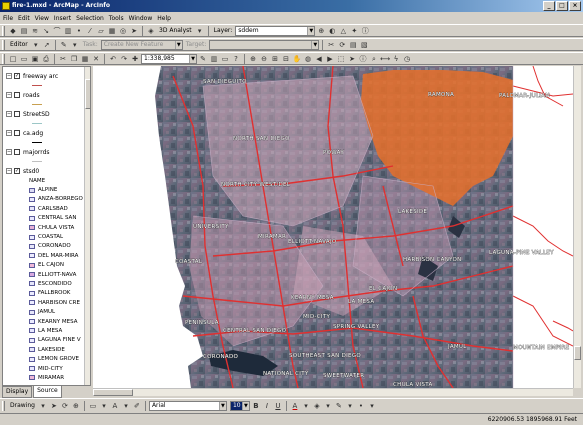  What do you see at coordinates (43, 368) in the screenshot?
I see `legend-item: MID-CITY` at bounding box center [43, 368].